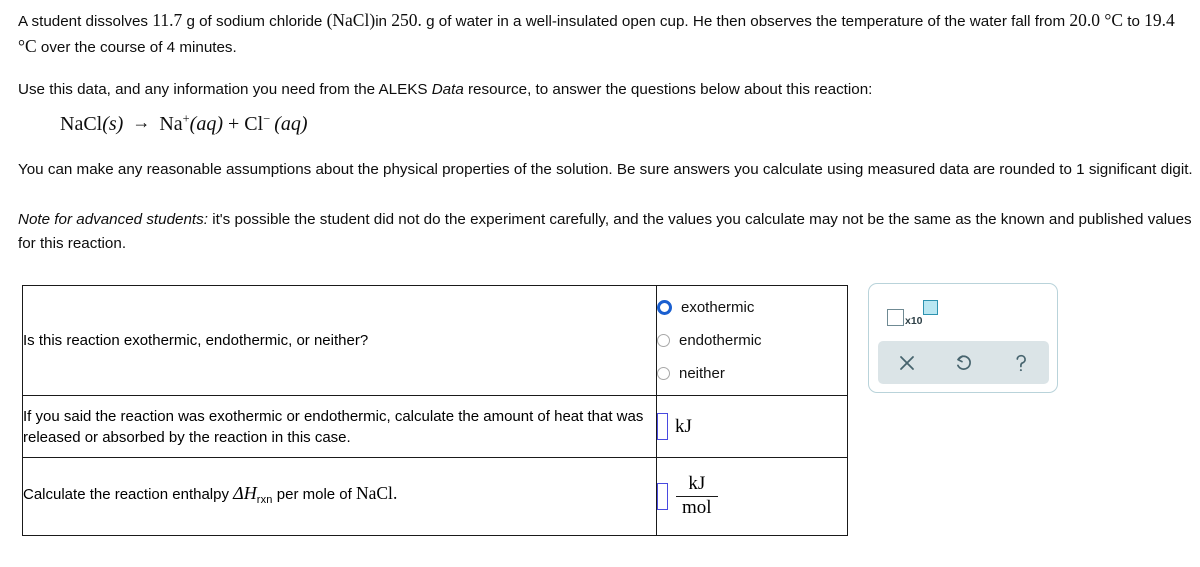 This screenshot has width=1200, height=567. Describe the element at coordinates (233, 124) in the screenshot. I see `equation-plus: +` at that location.